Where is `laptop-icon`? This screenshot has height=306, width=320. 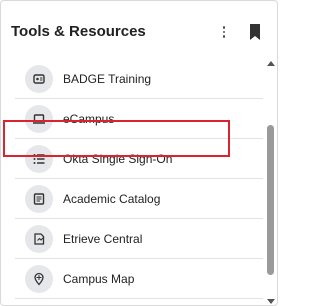 laptop-icon is located at coordinates (39, 118).